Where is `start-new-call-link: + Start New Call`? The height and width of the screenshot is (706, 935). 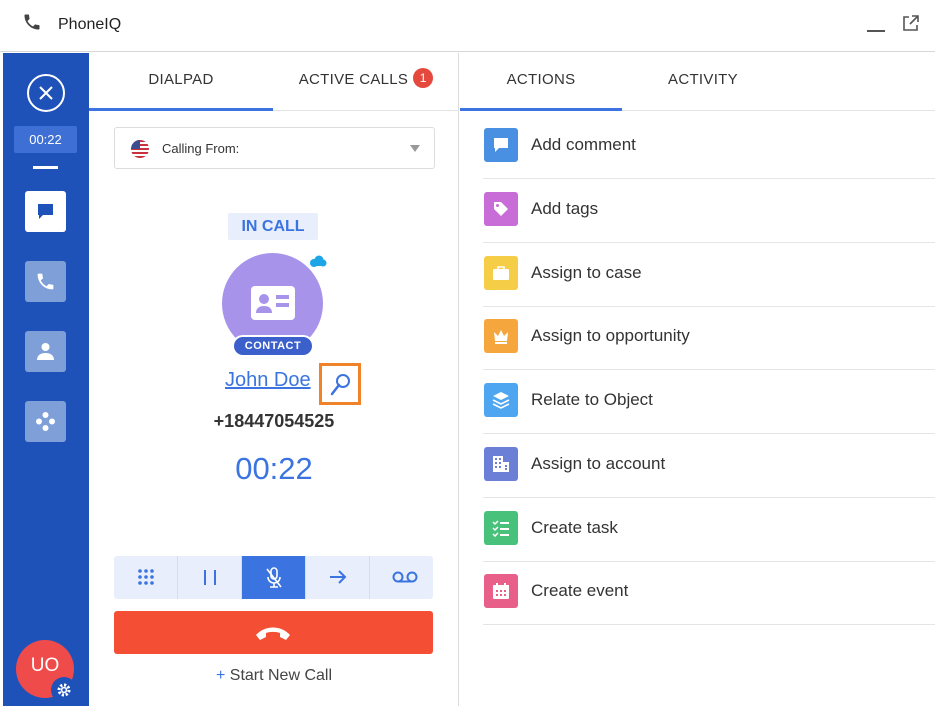
start-new-call-link: + Start New Call is located at coordinates (274, 676).